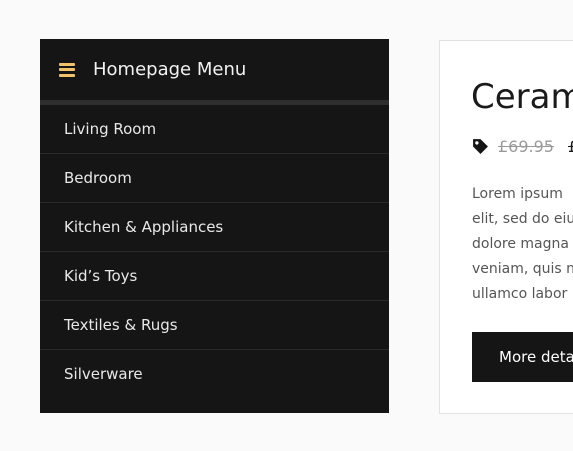 The height and width of the screenshot is (451, 573). What do you see at coordinates (170, 69) in the screenshot?
I see `menu-title: Homepage Menu` at bounding box center [170, 69].